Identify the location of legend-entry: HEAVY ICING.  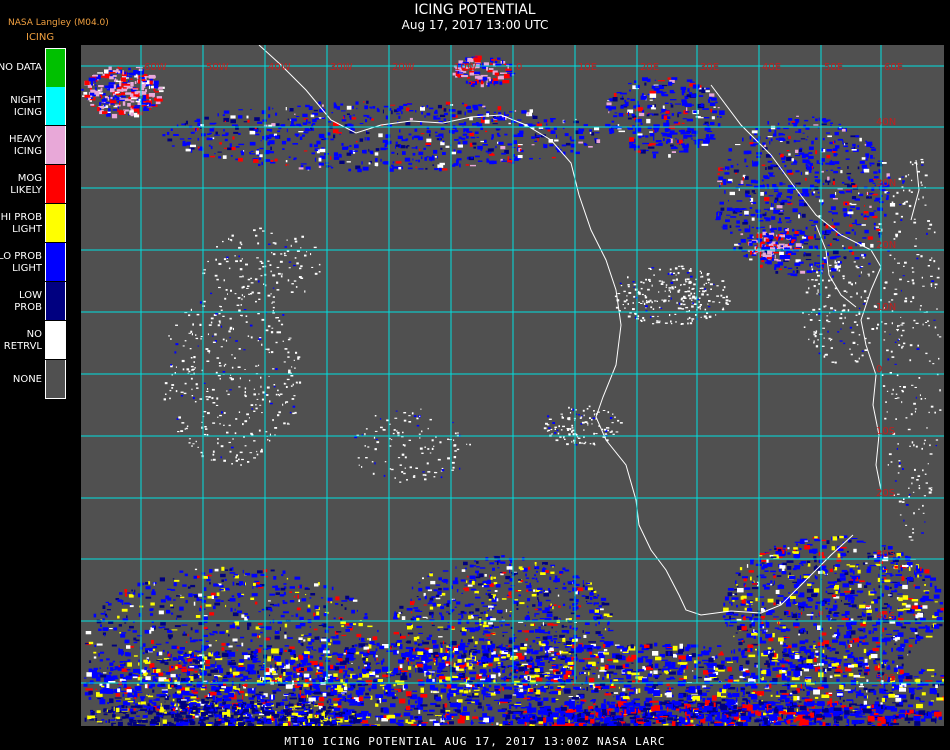
(35, 145).